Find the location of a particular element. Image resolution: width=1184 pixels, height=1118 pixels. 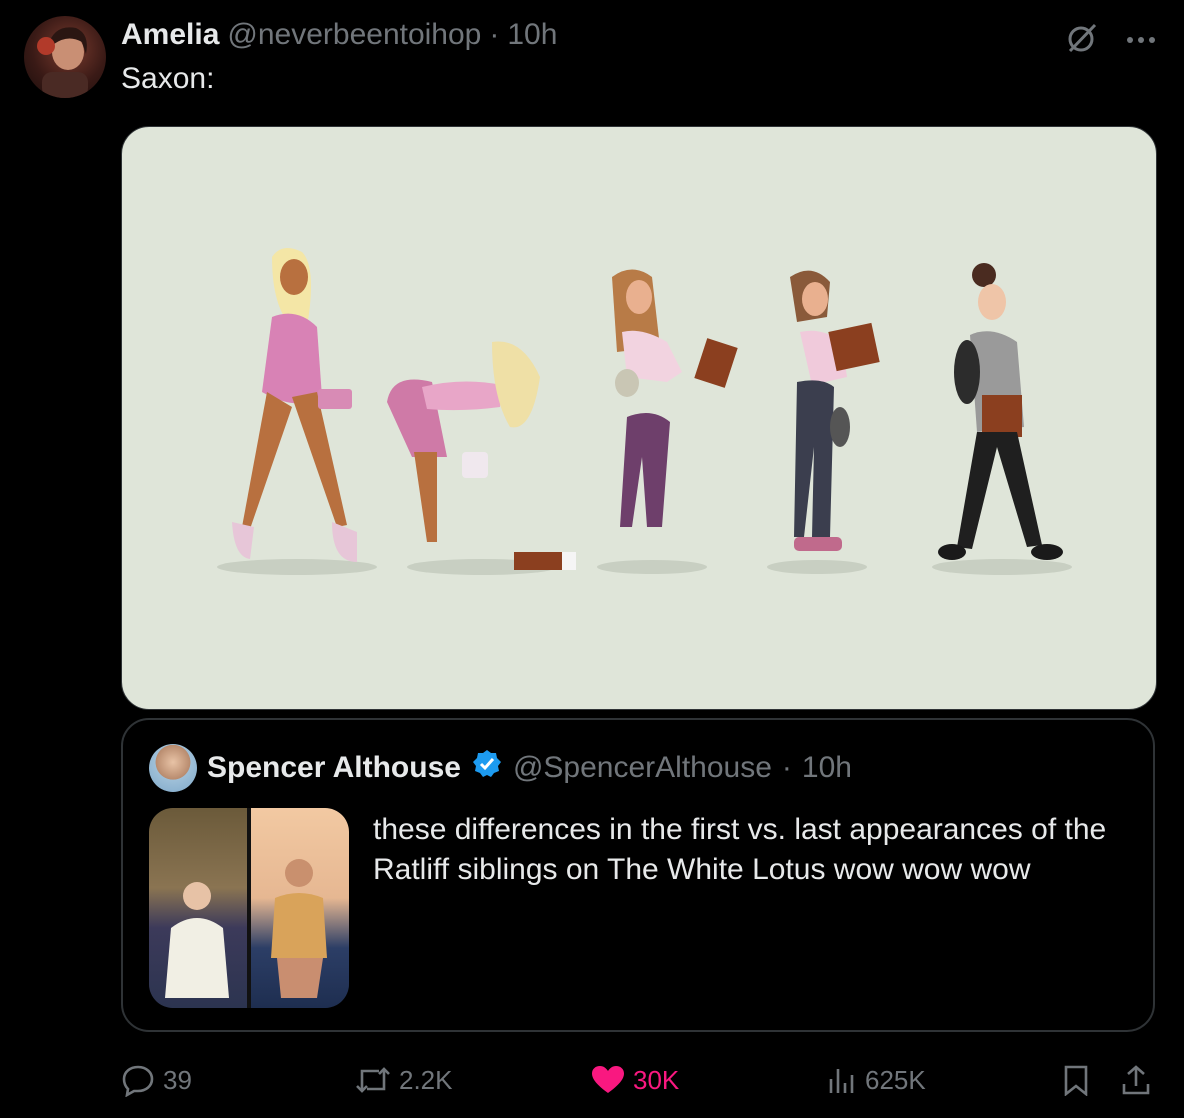

views-button: 625K is located at coordinates (876, 1080).